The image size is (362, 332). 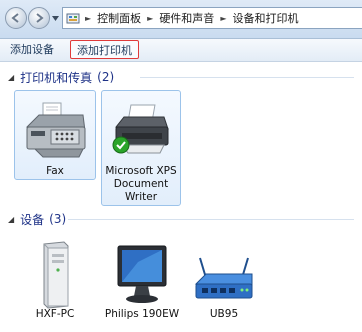 I want to click on back-button, so click(x=16, y=18).